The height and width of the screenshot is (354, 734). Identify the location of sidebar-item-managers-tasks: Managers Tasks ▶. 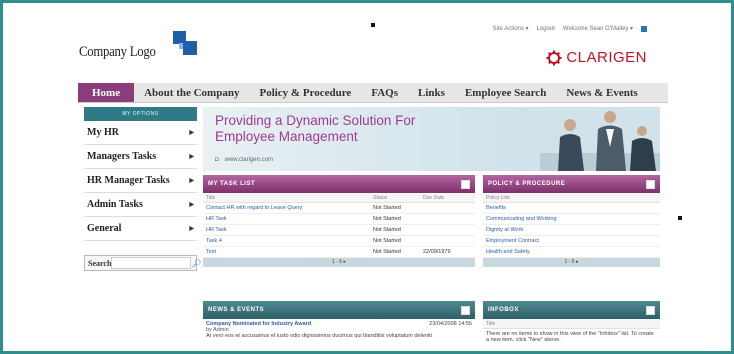
(140, 157).